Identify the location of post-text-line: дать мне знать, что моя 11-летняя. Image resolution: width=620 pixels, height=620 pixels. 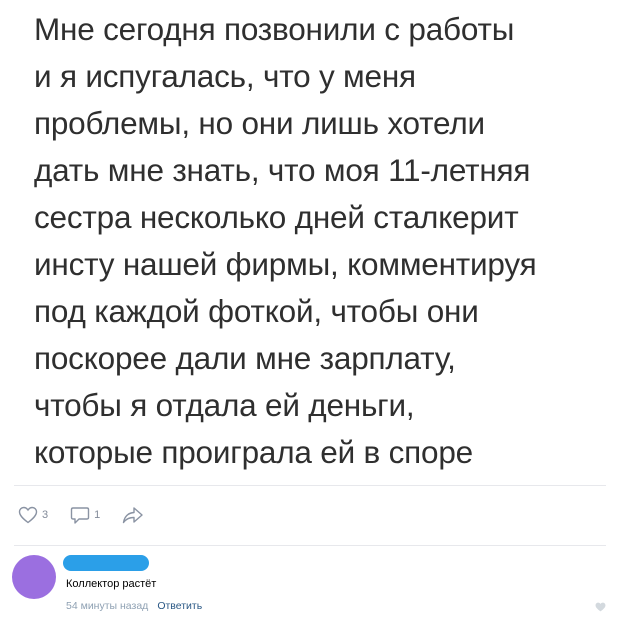
(282, 170).